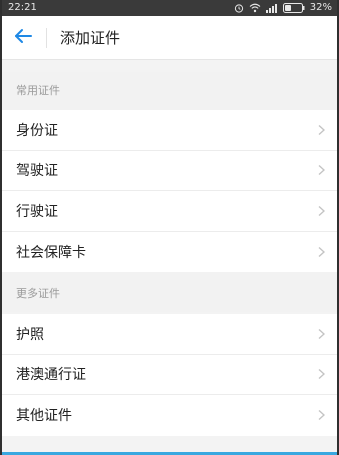  I want to click on list-item-id-card: 身份证, so click(169, 130).